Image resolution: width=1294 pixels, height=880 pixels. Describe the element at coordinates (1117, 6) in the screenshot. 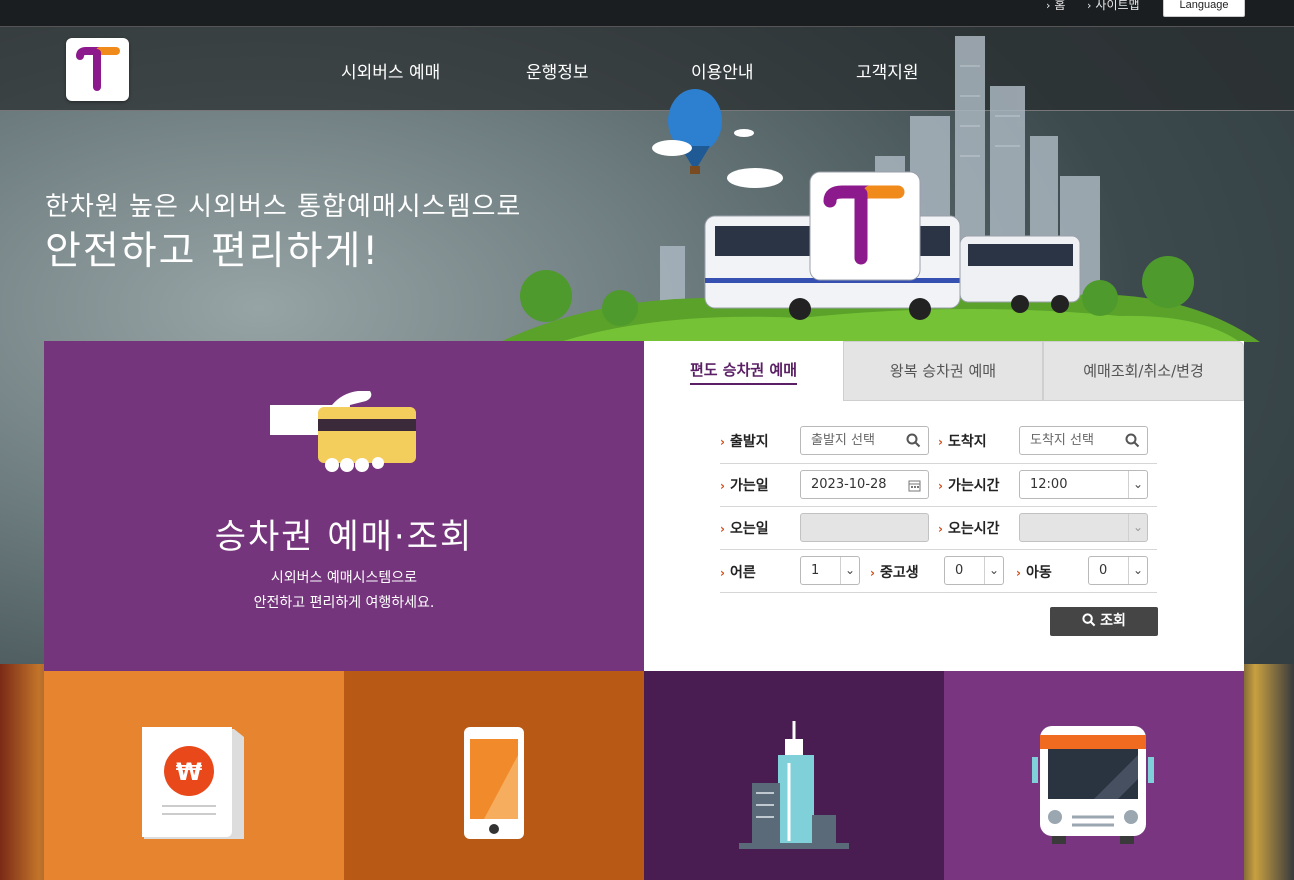

I see `sitemap-link-label: 사이트맵` at that location.